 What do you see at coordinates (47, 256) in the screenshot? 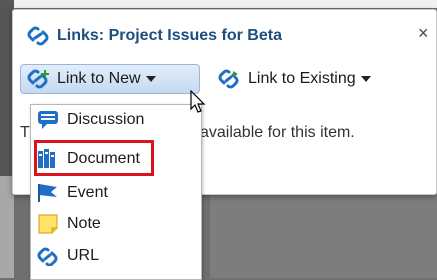
I see `url-link-icon` at bounding box center [47, 256].